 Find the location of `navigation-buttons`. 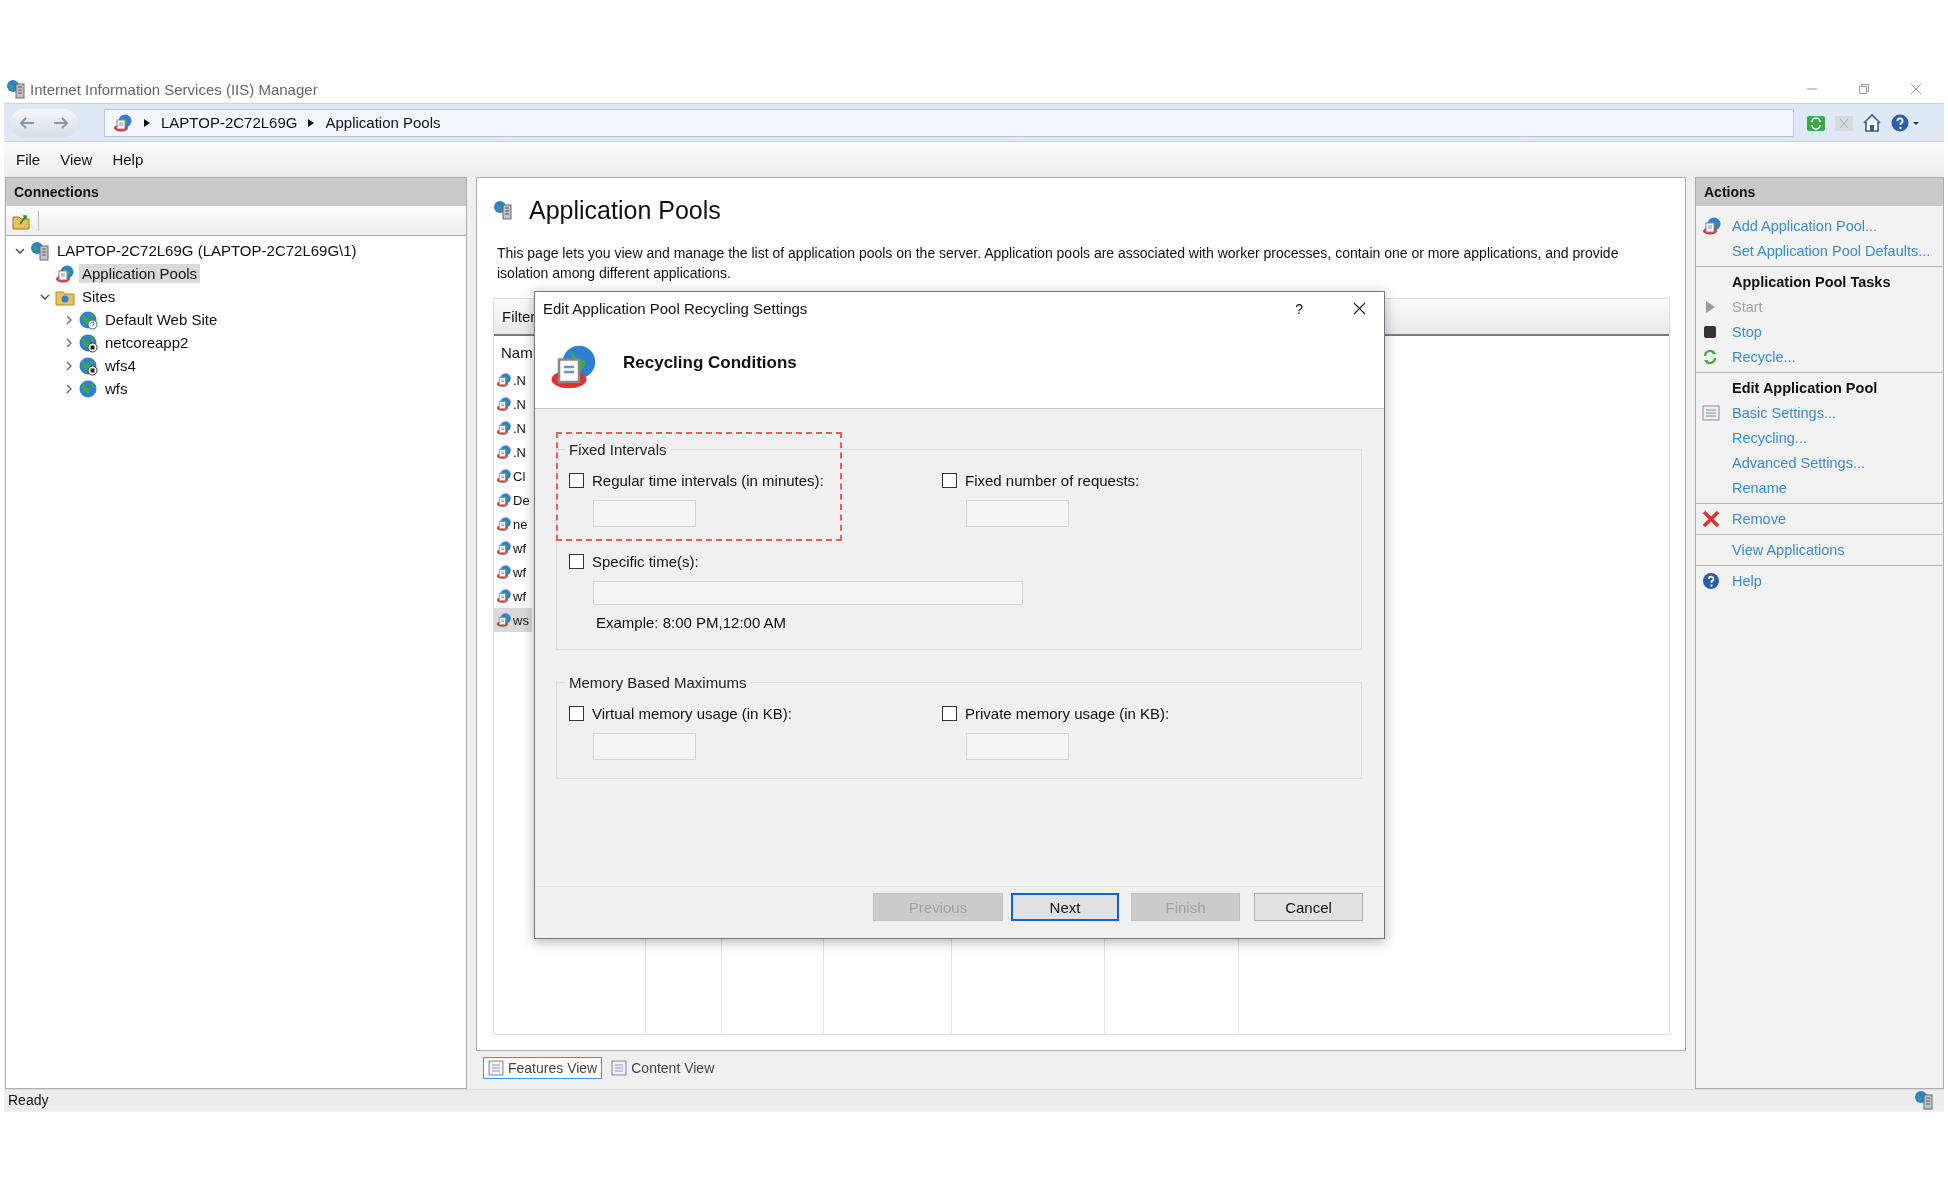

navigation-buttons is located at coordinates (44, 122).